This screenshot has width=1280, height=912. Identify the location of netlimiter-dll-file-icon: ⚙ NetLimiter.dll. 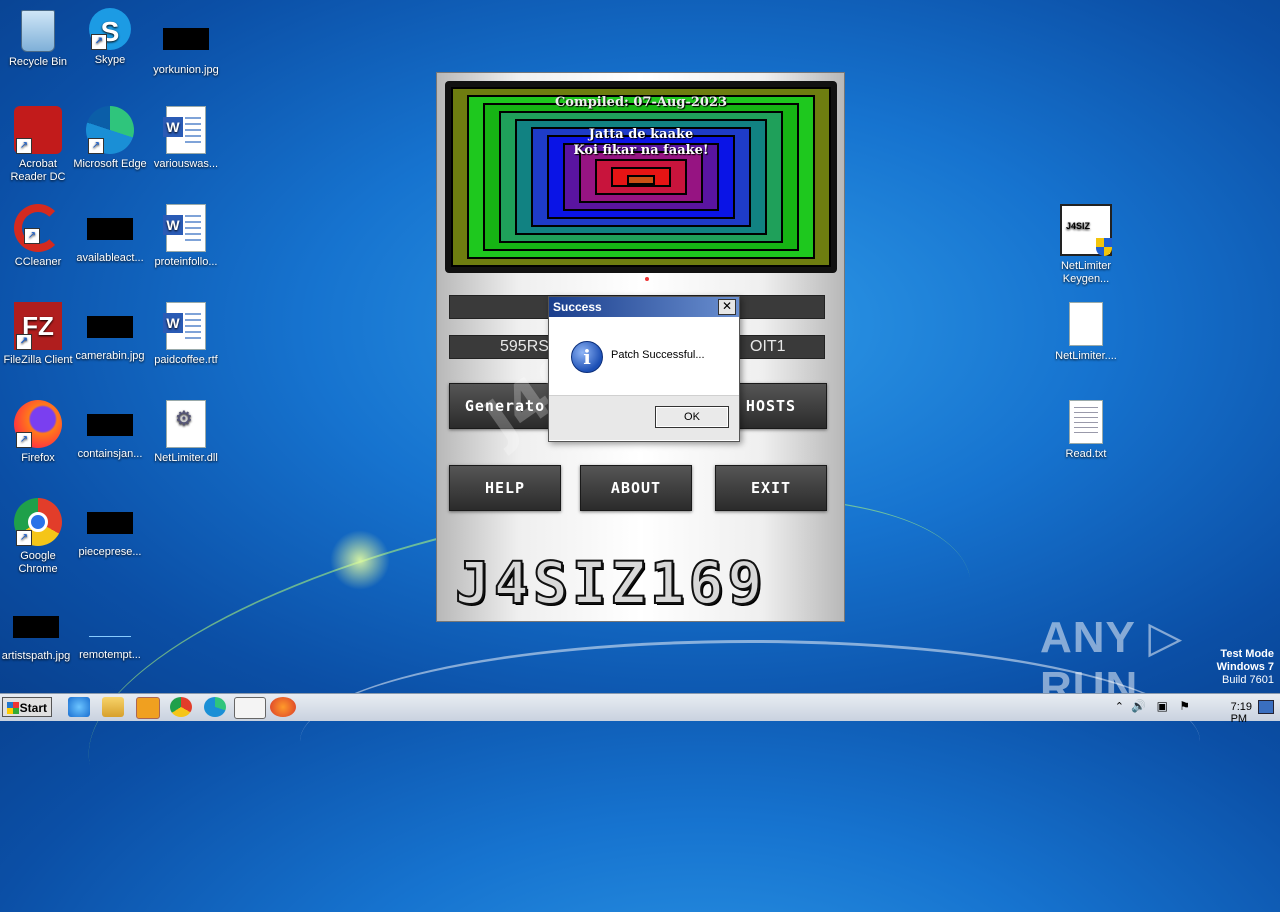
(186, 432).